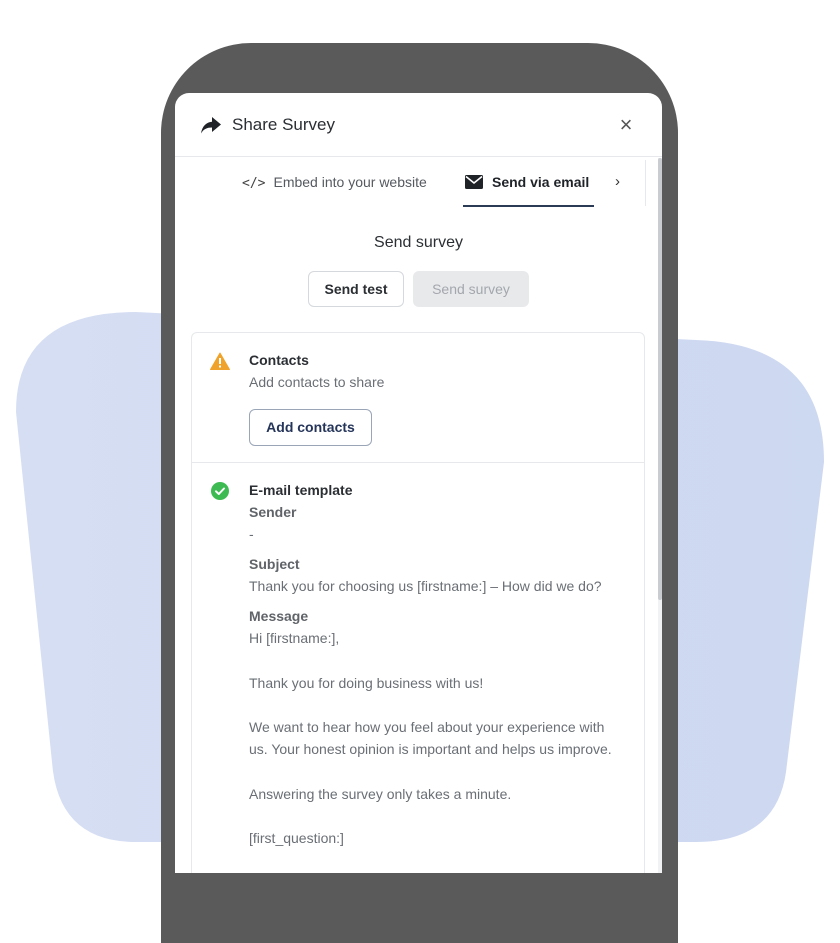 Image resolution: width=840 pixels, height=943 pixels. Describe the element at coordinates (273, 512) in the screenshot. I see `sender-label: Sender` at that location.